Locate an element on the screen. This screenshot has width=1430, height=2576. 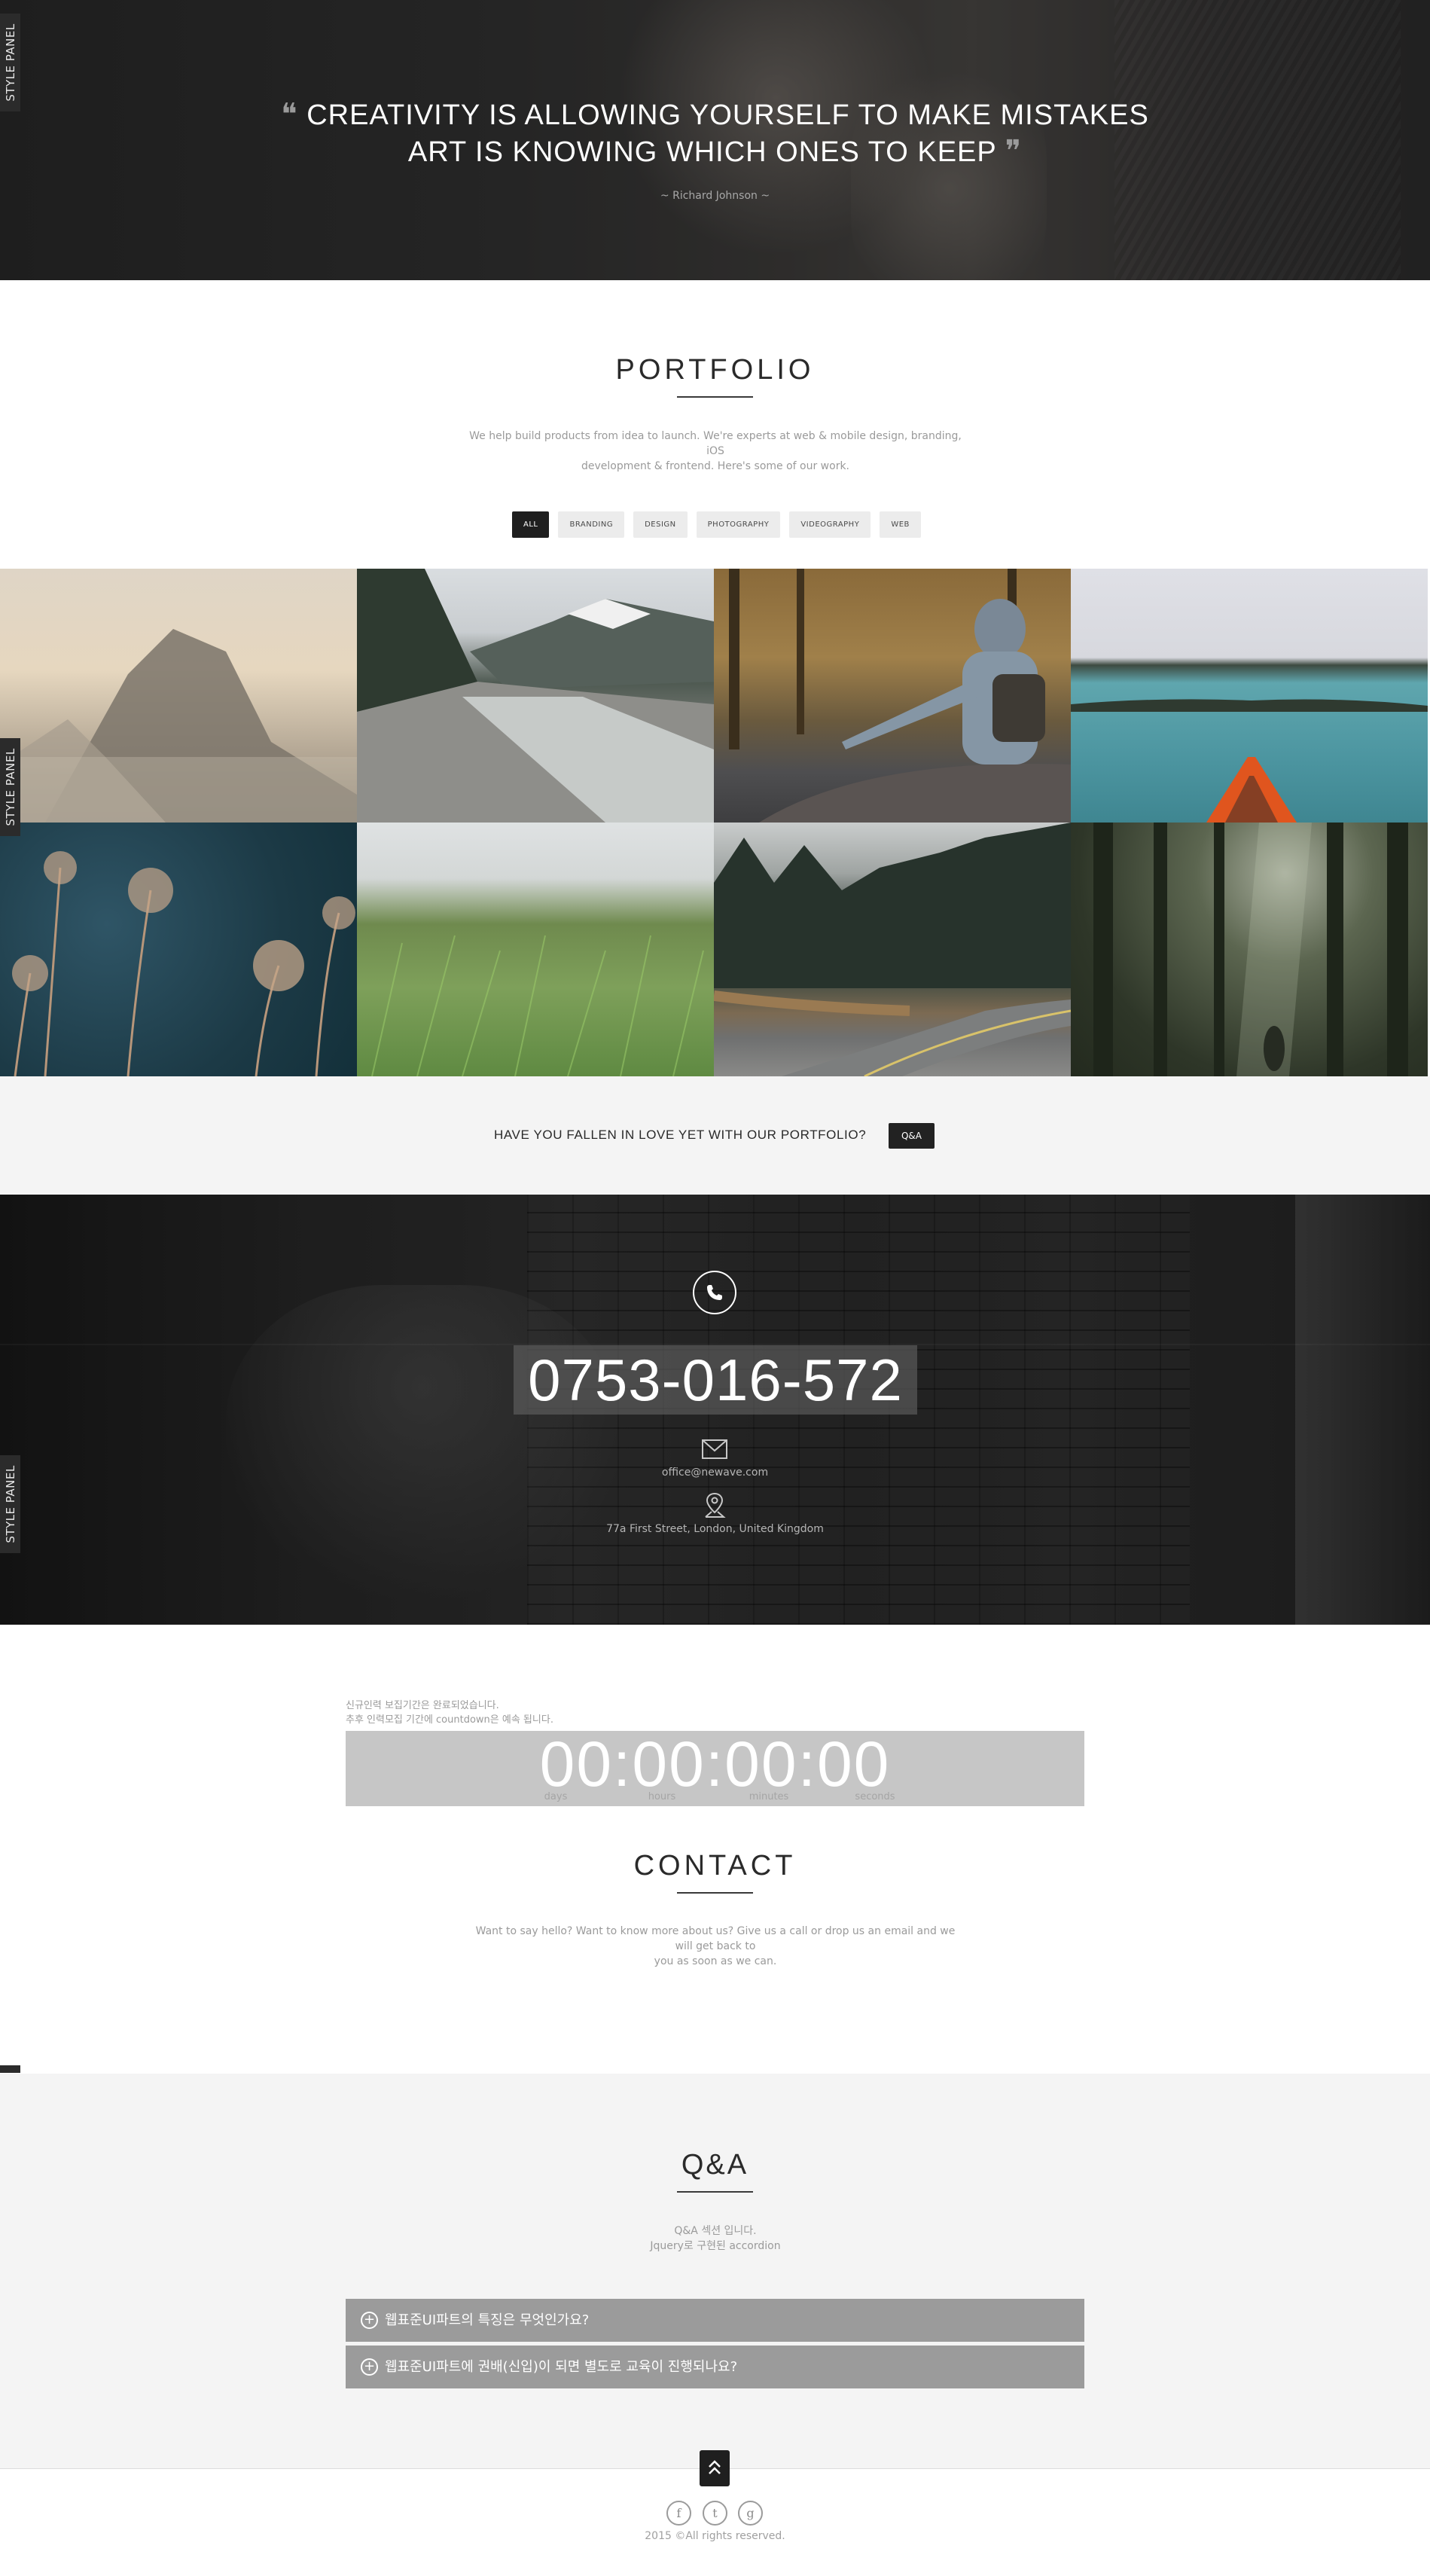
hitchhiker-image is located at coordinates (900, 696).